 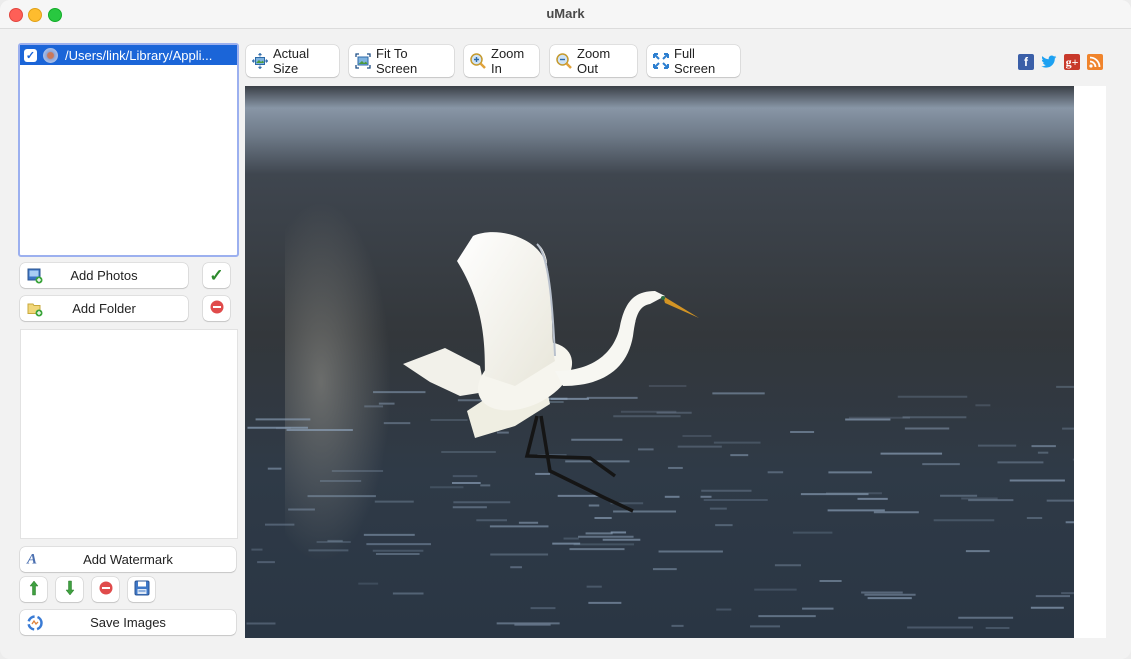 I want to click on save-watermark-button, so click(x=141, y=589).